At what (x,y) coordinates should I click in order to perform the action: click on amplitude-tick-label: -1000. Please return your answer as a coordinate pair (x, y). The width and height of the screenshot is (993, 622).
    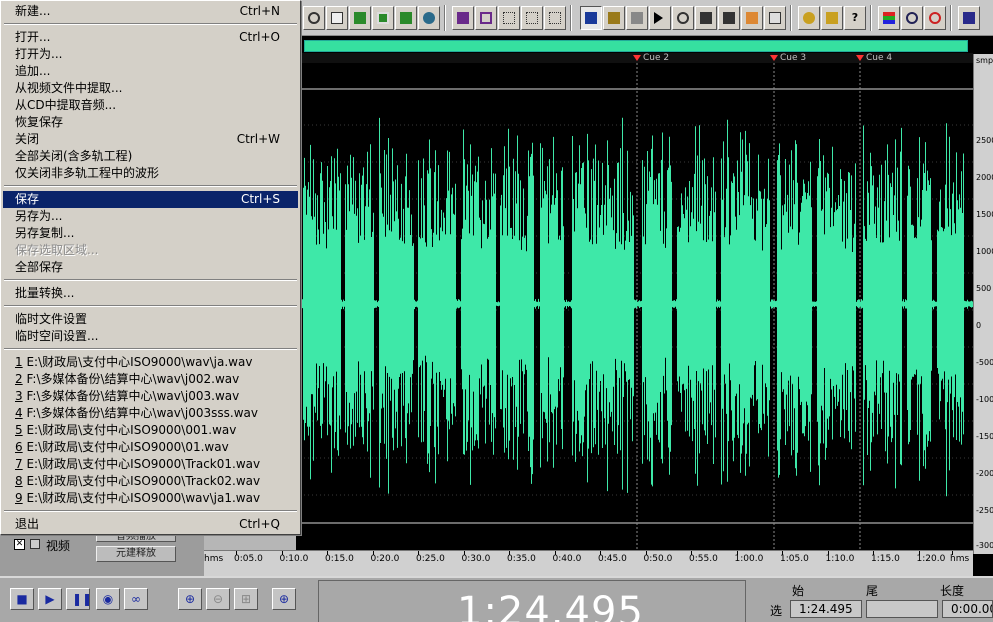
    Looking at the image, I should click on (984, 399).